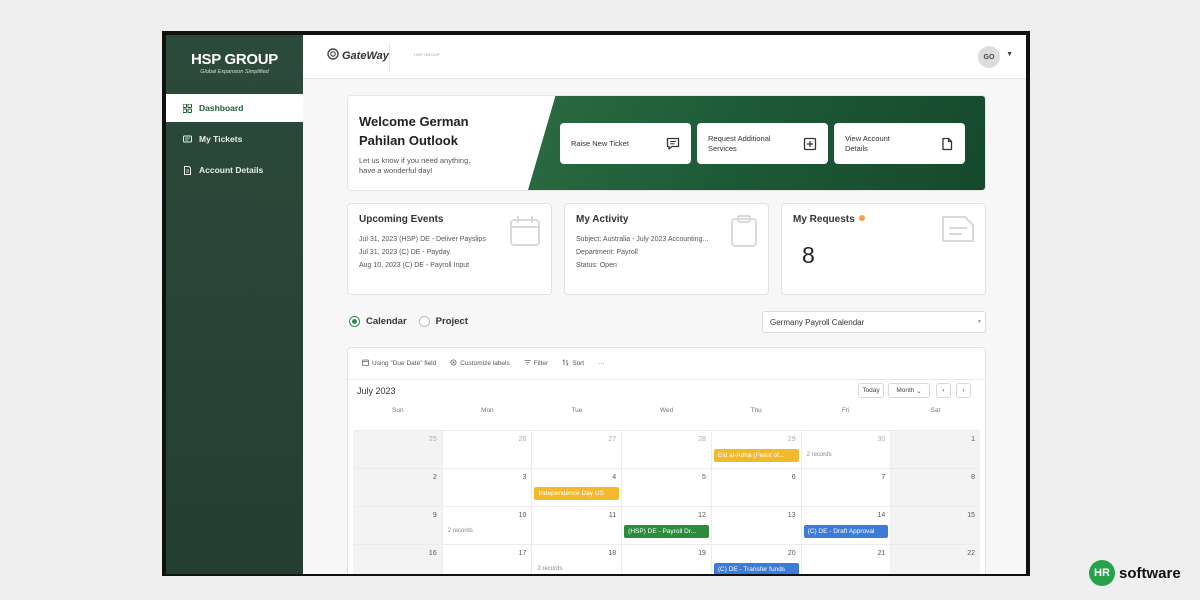 This screenshot has width=1200, height=600. Describe the element at coordinates (757, 487) in the screenshot. I see `calendar-day-cell: 6` at that location.